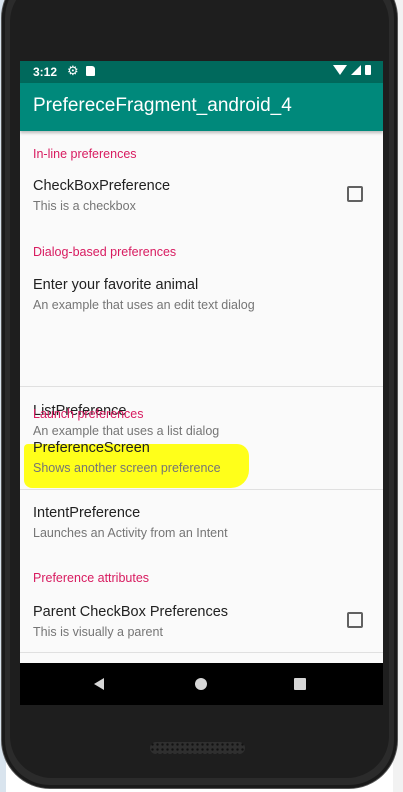  What do you see at coordinates (91, 448) in the screenshot?
I see `preference-screen-title: PreferenceScreen` at bounding box center [91, 448].